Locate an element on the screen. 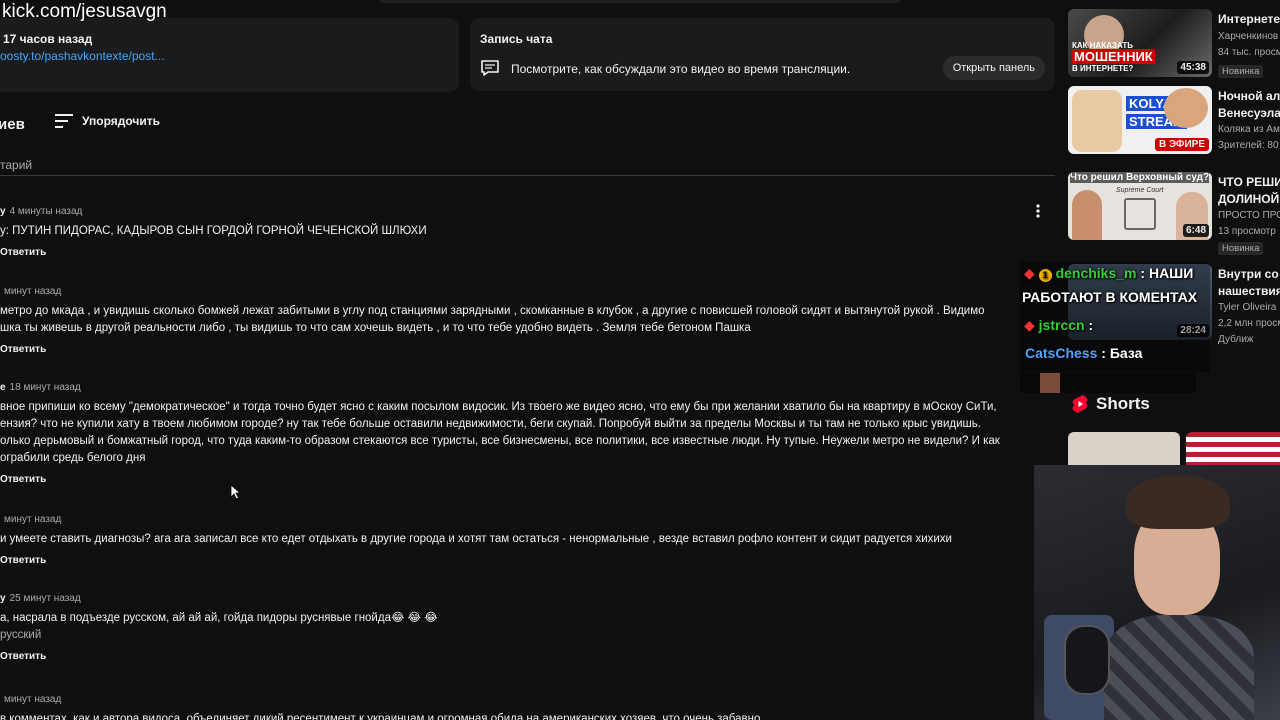 The height and width of the screenshot is (720, 1280). comment-header: у 4 минуты назад is located at coordinates (530, 211).